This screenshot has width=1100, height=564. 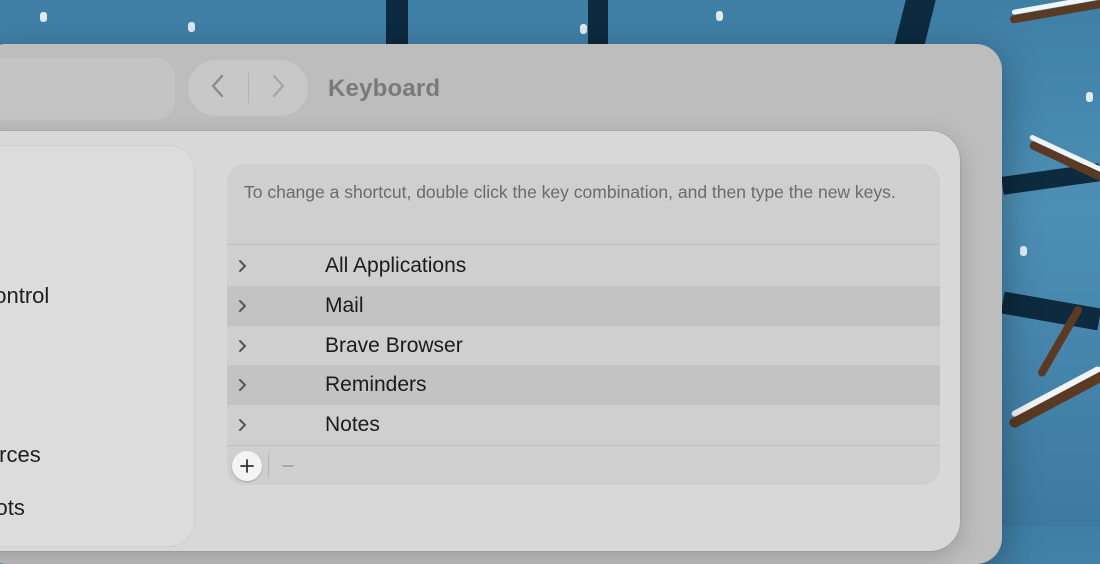 I want to click on sidebar-item-screenshots: nshots, so click(x=12, y=508).